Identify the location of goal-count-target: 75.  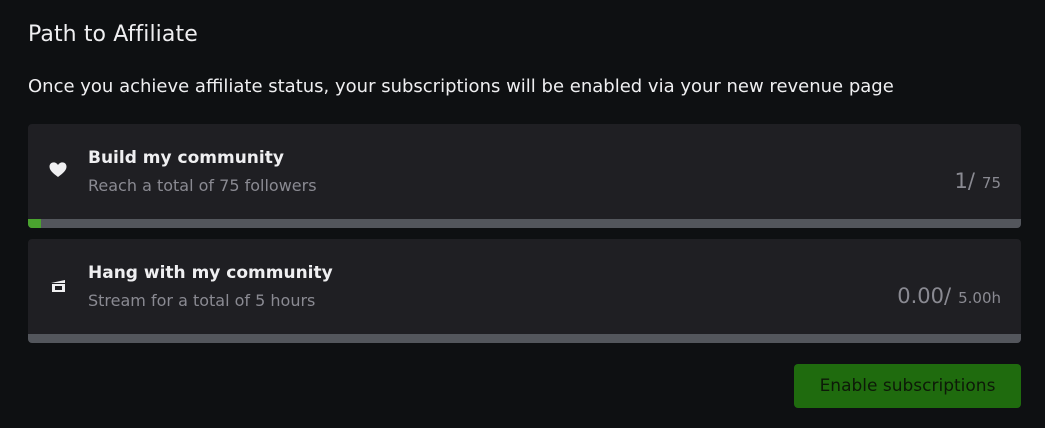
(991, 183).